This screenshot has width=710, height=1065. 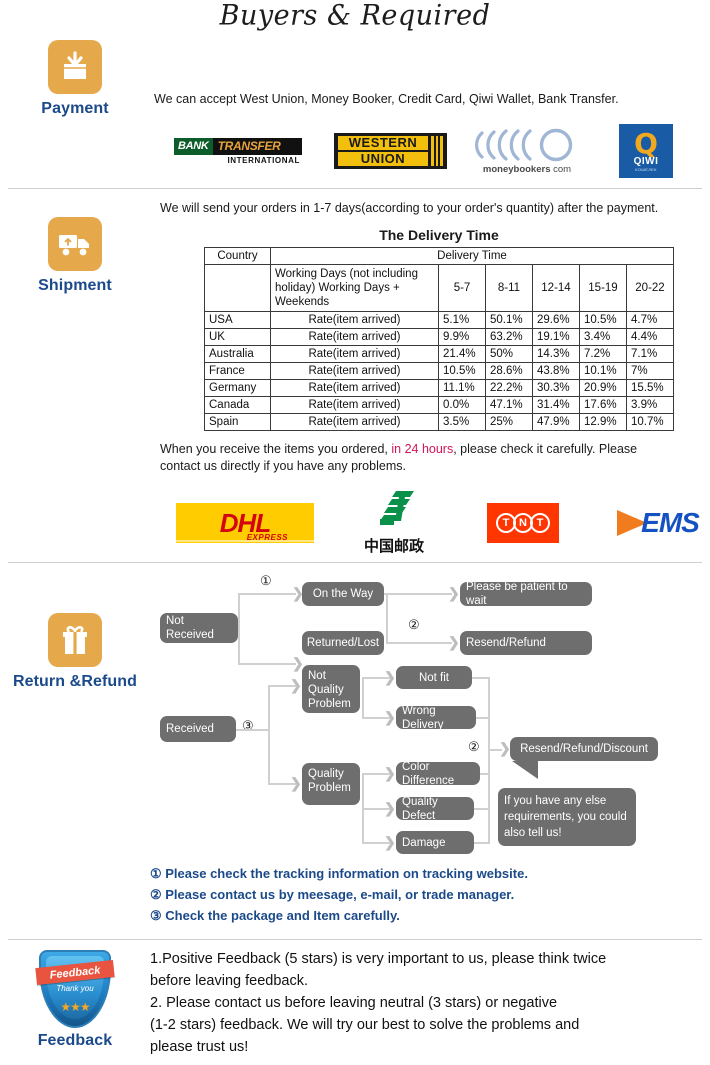 I want to click on flow-marker-2b: ②, so click(x=474, y=746).